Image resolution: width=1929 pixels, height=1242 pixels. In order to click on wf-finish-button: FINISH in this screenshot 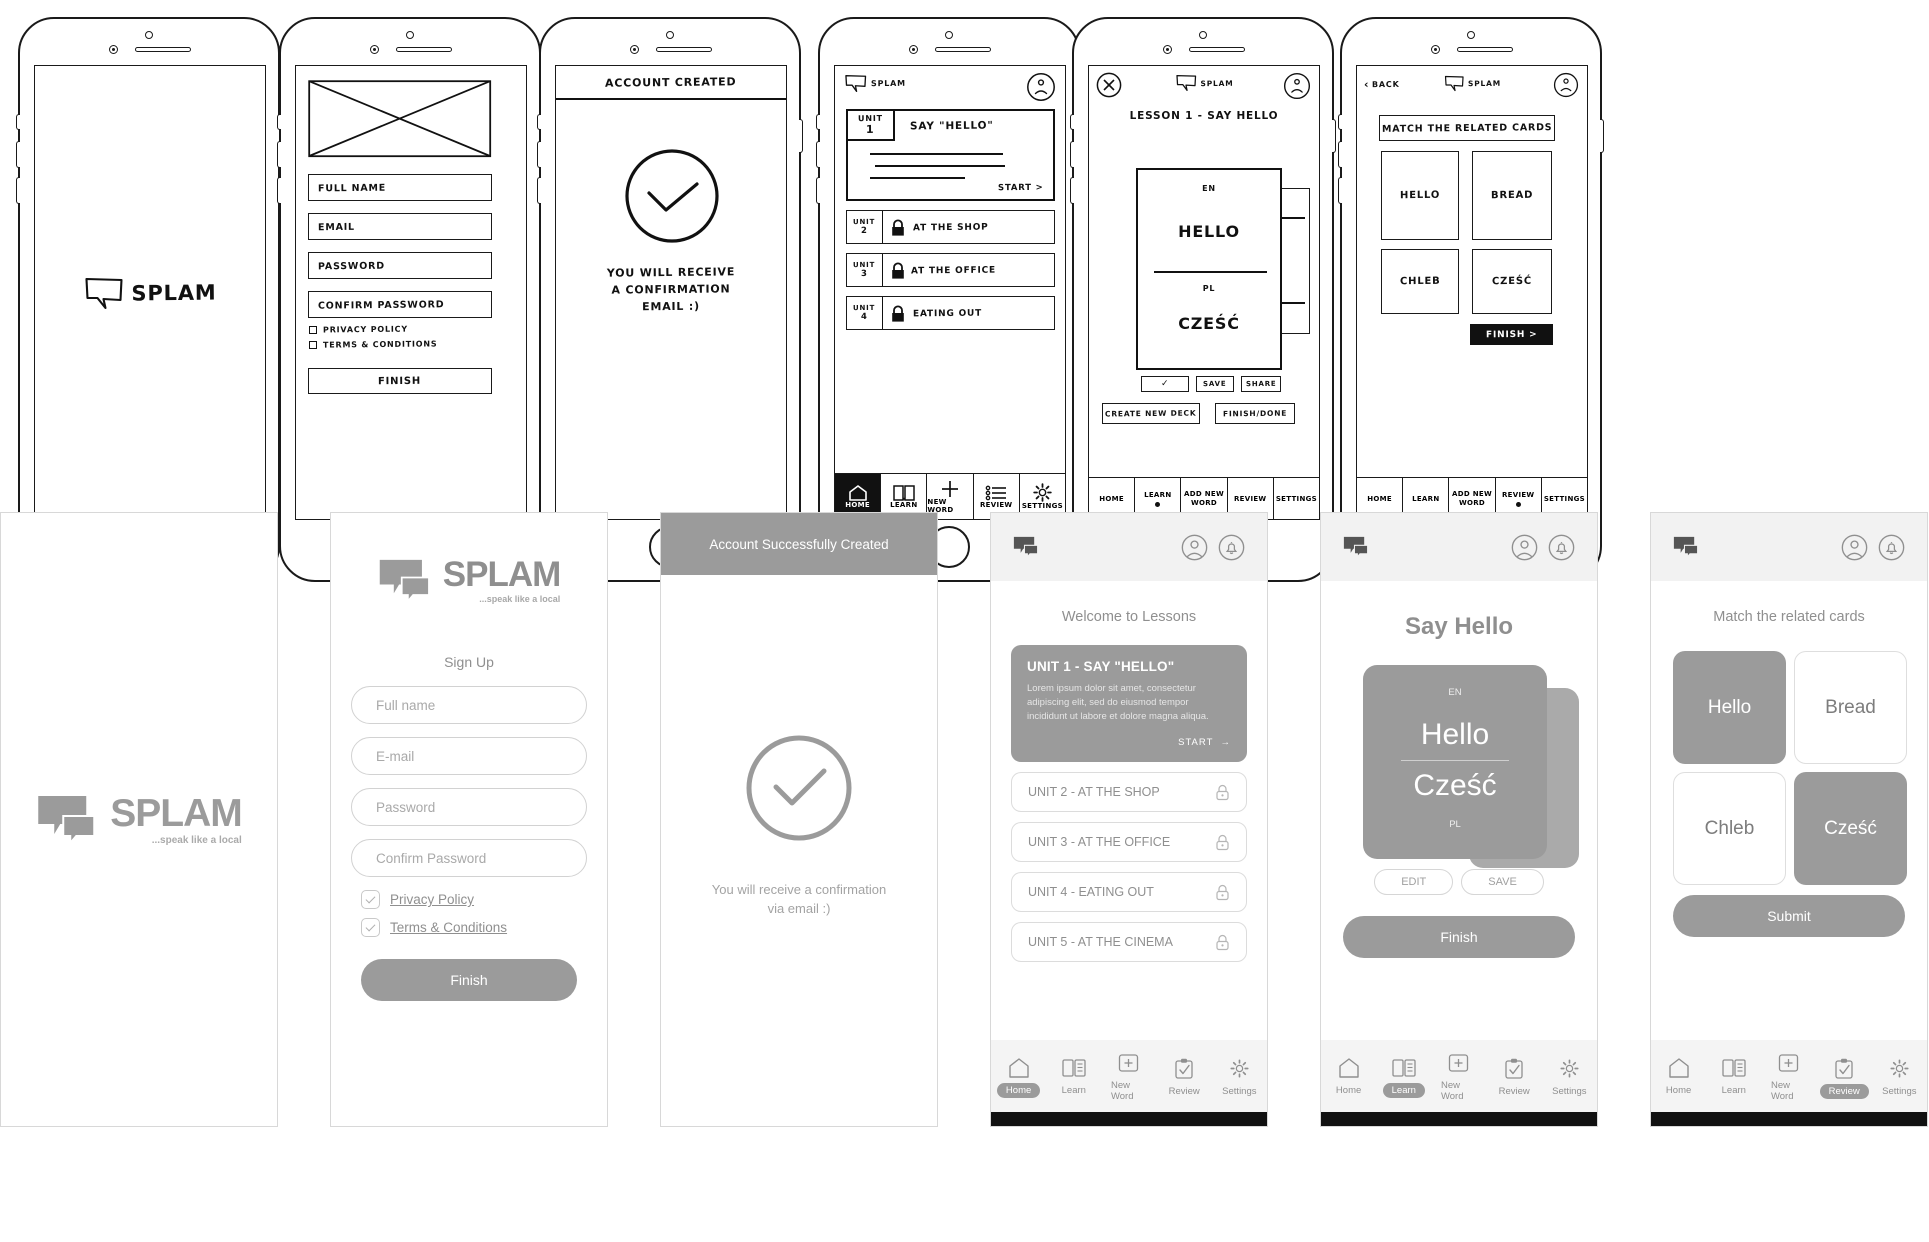, I will do `click(400, 381)`.